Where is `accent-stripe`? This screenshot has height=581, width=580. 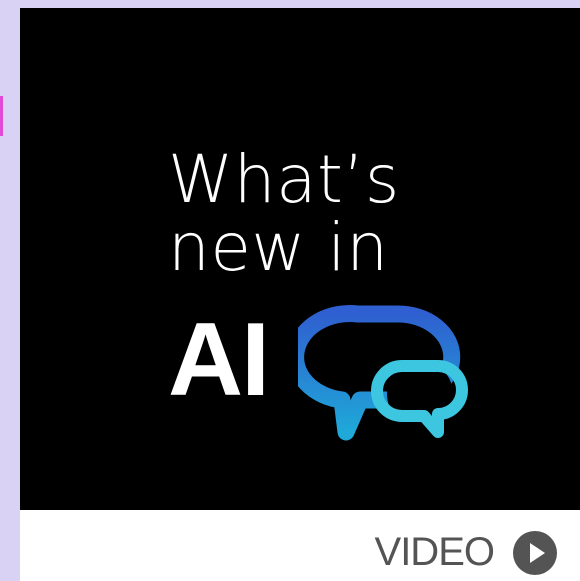 accent-stripe is located at coordinates (1, 116).